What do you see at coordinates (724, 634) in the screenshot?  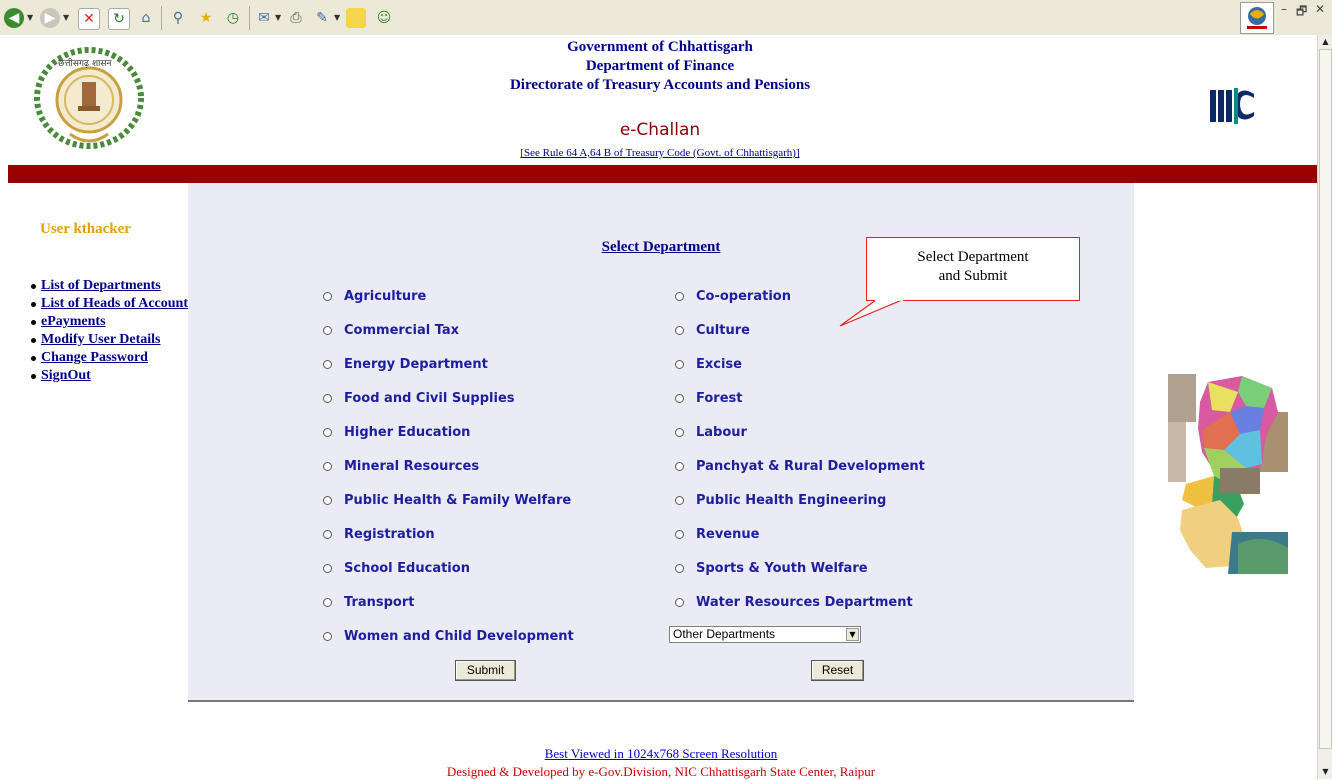 I see `select-value: Other Departments` at bounding box center [724, 634].